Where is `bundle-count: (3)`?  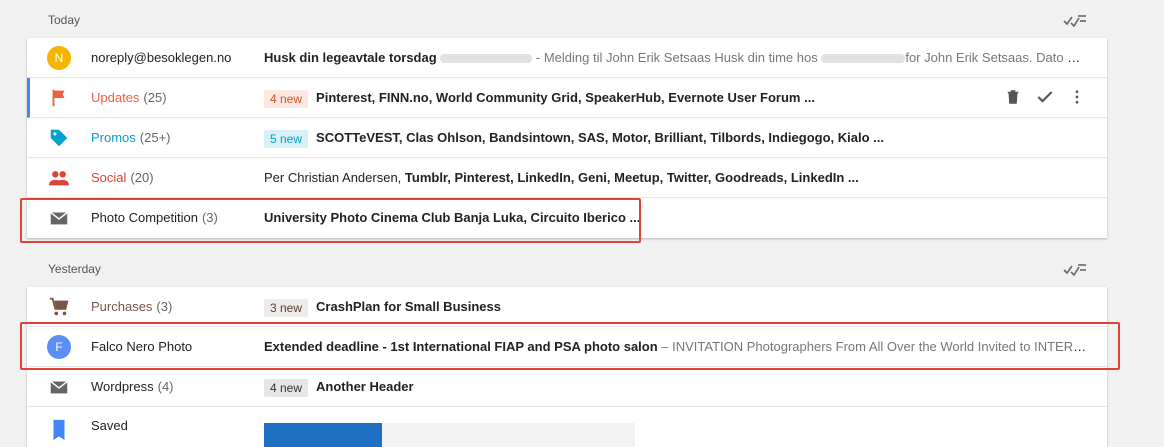 bundle-count: (3) is located at coordinates (164, 306).